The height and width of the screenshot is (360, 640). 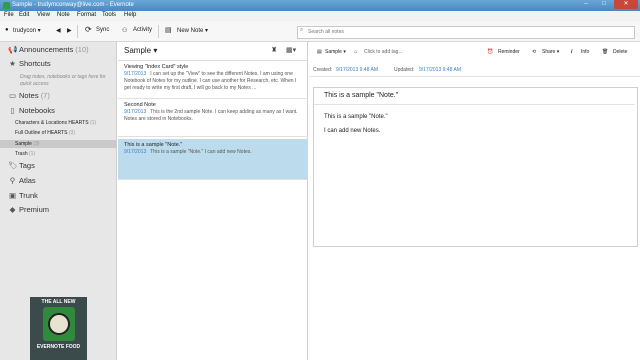 What do you see at coordinates (585, 52) in the screenshot?
I see `info-button: Info` at bounding box center [585, 52].